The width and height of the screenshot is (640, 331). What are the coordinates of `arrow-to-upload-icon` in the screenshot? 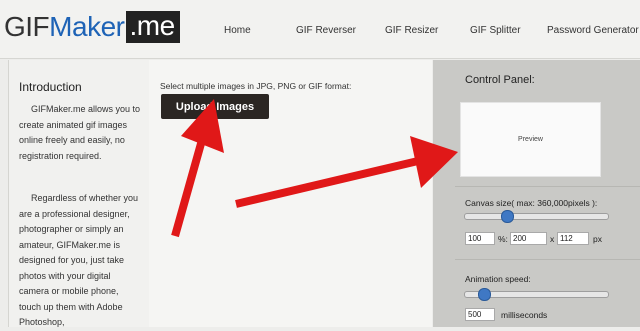 It's located at (197, 168).